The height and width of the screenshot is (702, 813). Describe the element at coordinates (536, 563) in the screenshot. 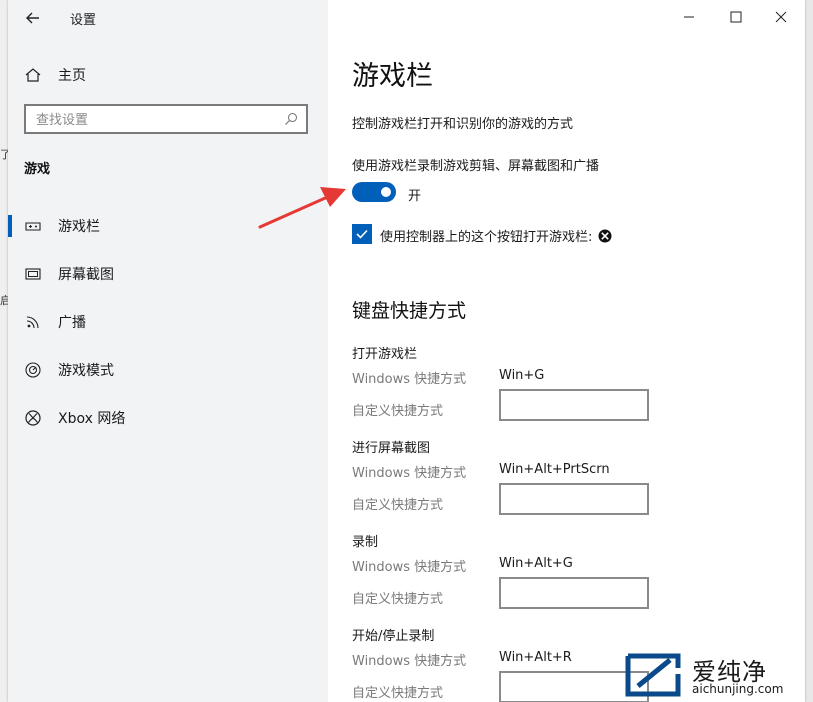

I see `windows-shortcut-value: Win+Alt+G` at that location.